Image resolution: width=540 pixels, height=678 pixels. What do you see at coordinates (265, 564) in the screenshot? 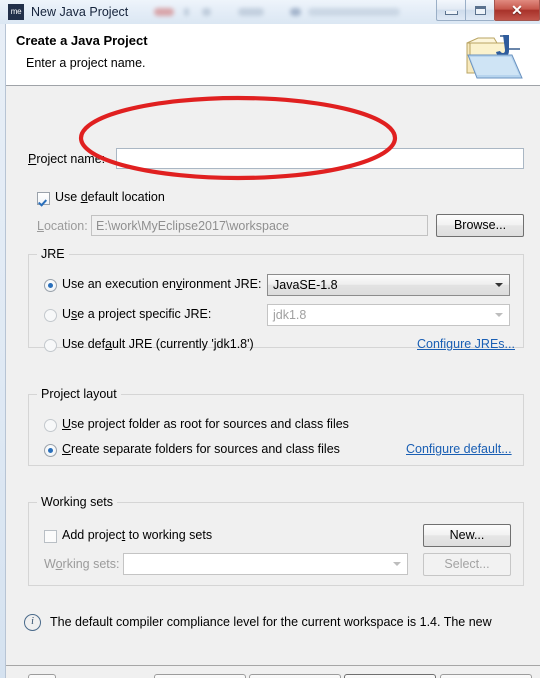
I see `working-sets-combo` at bounding box center [265, 564].